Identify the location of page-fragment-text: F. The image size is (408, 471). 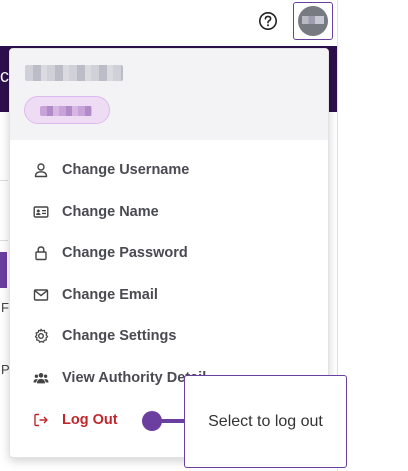
(5, 307).